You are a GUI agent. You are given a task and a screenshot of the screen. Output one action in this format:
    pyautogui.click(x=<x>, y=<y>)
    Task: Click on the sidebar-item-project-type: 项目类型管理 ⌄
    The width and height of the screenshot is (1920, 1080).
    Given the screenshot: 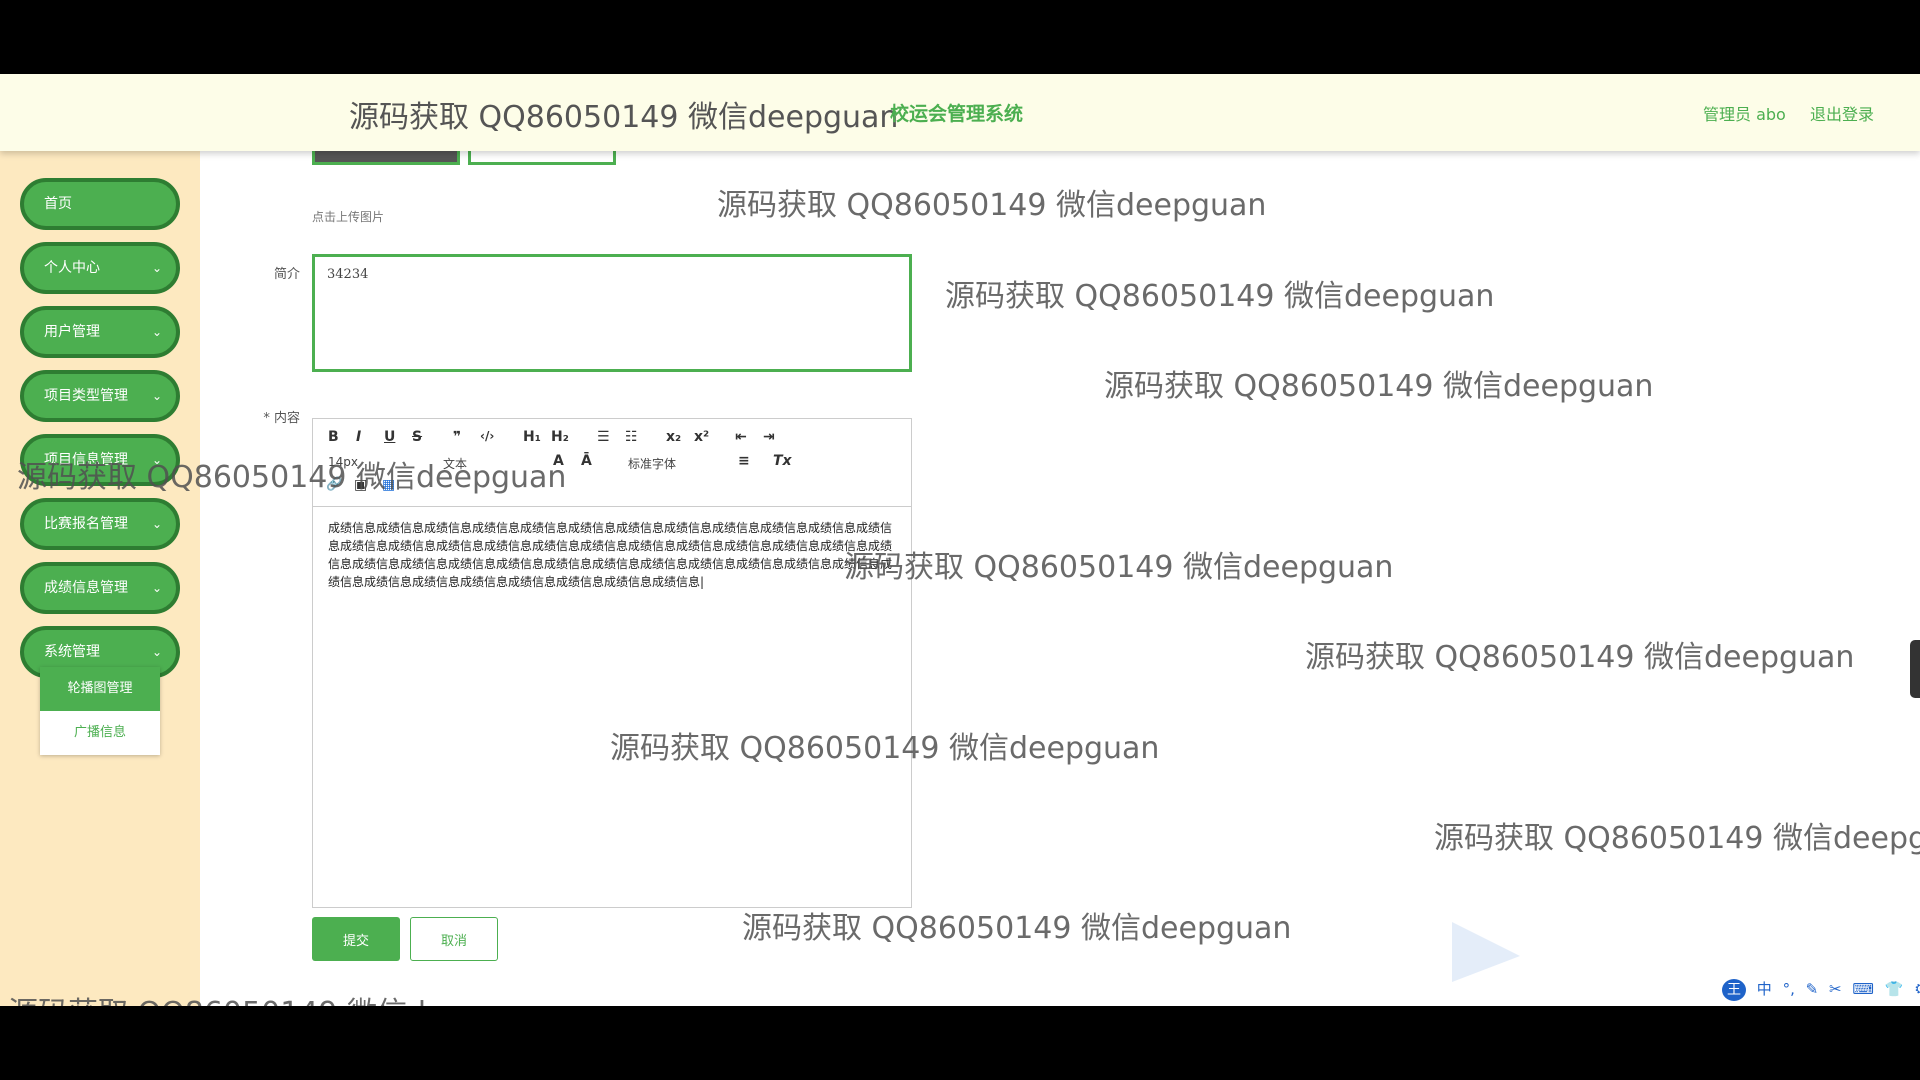 What is the action you would take?
    pyautogui.click(x=100, y=396)
    